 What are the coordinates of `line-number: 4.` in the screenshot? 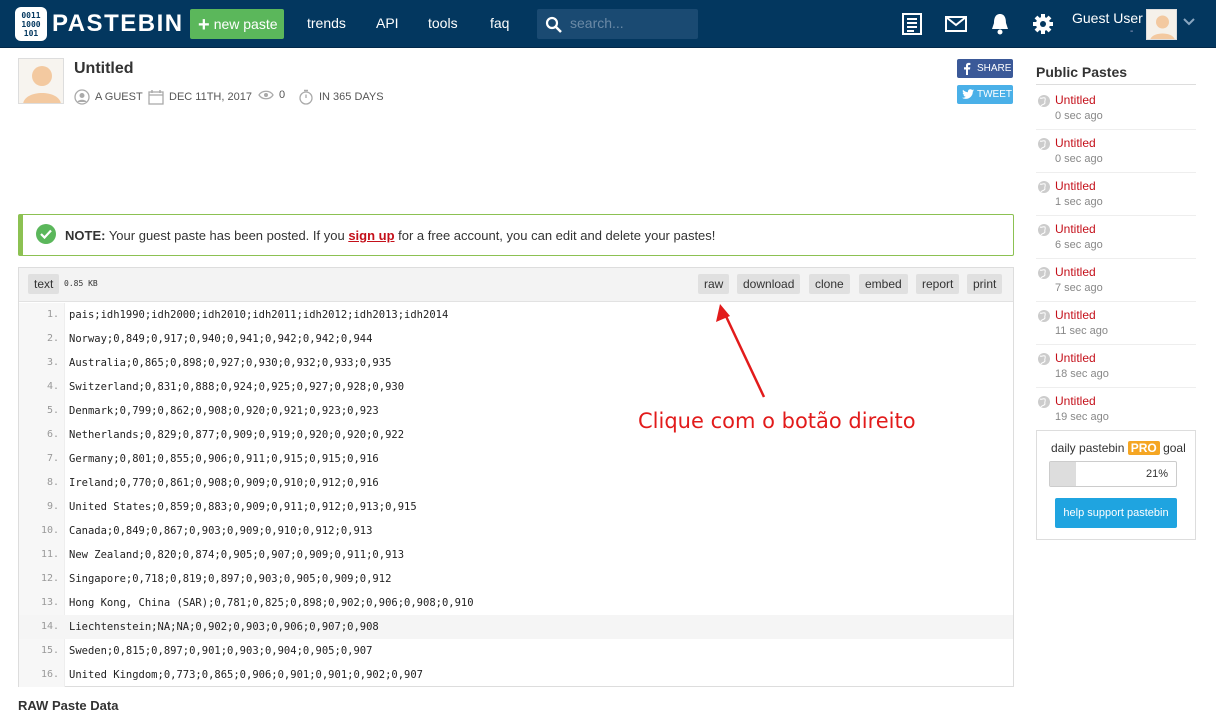 It's located at (52, 386).